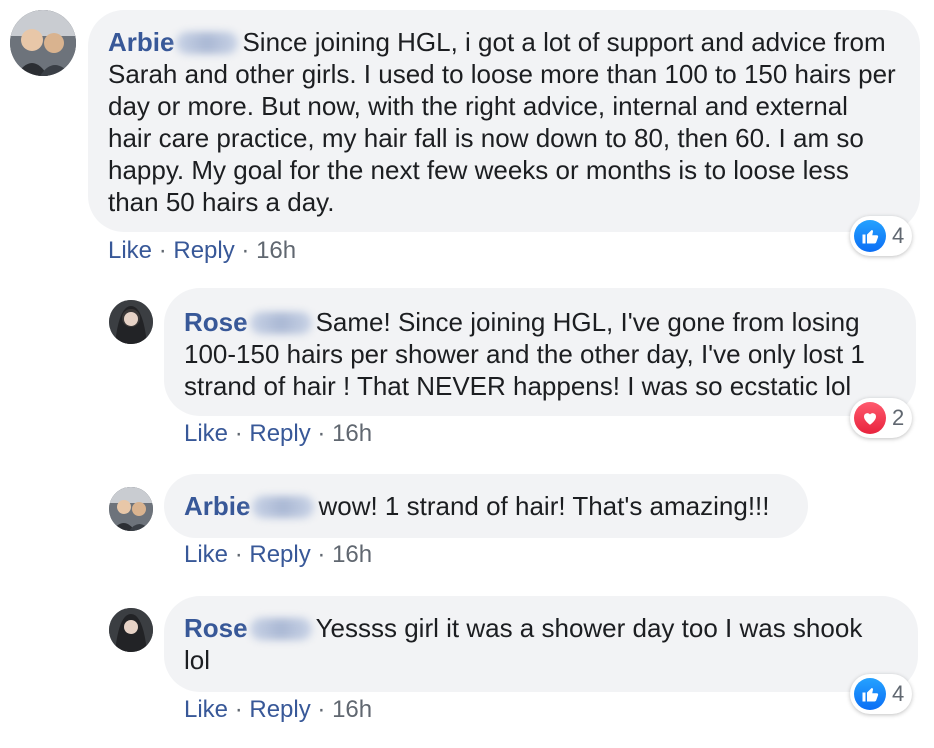 The width and height of the screenshot is (934, 748). Describe the element at coordinates (544, 506) in the screenshot. I see `comment-text: wow! 1 strand of hair! That's amazing!!!` at that location.